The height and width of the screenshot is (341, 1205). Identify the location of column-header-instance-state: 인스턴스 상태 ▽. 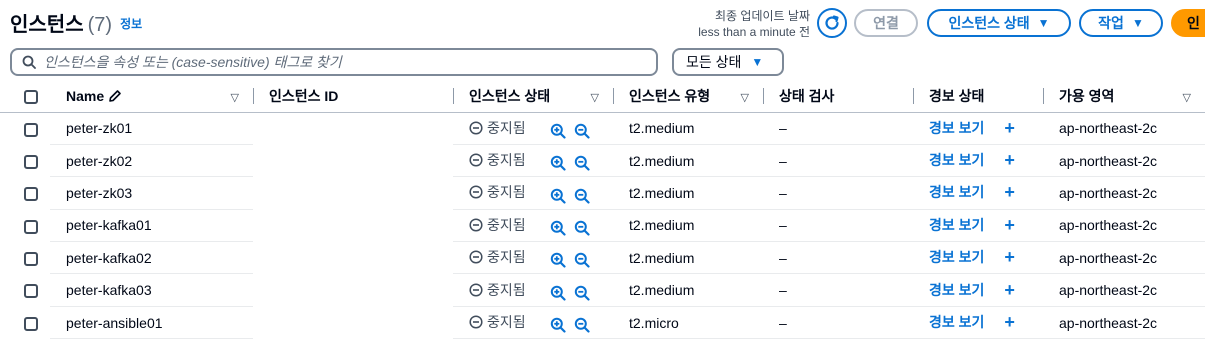
(533, 96).